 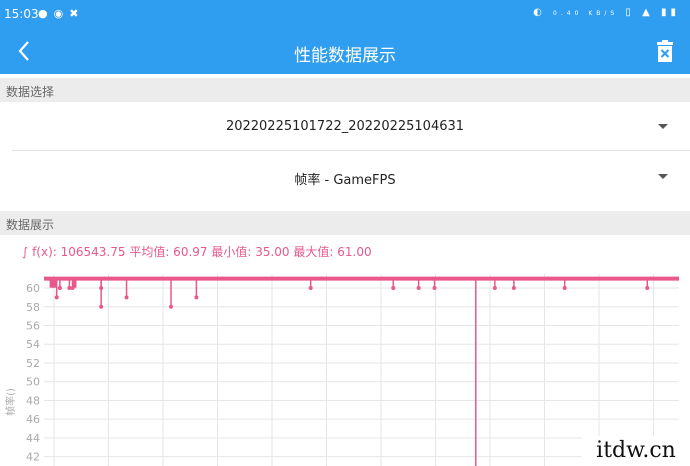 I want to click on status-right-icons: ◐ 0.40 KB/S ▯ ▲ ▮▮, so click(x=606, y=12).